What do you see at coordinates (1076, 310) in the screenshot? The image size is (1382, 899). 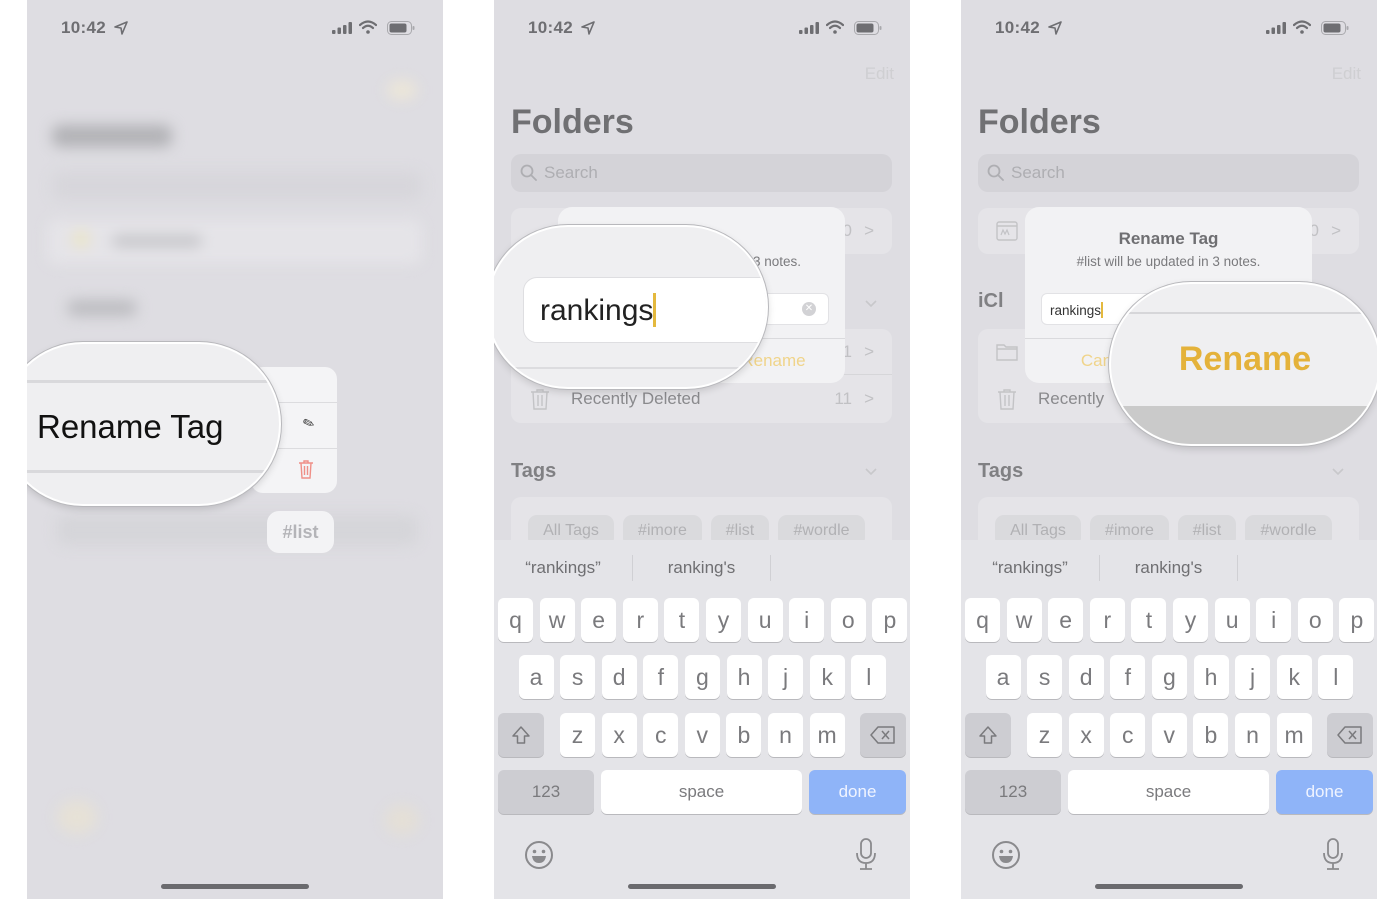 I see `input-value: rankings` at bounding box center [1076, 310].